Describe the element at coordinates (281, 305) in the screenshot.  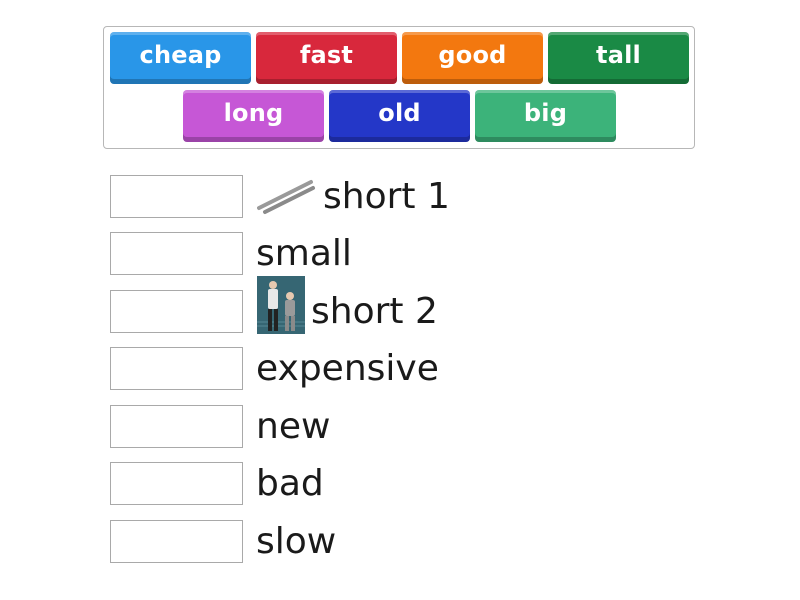
I see `two-men-photo` at that location.